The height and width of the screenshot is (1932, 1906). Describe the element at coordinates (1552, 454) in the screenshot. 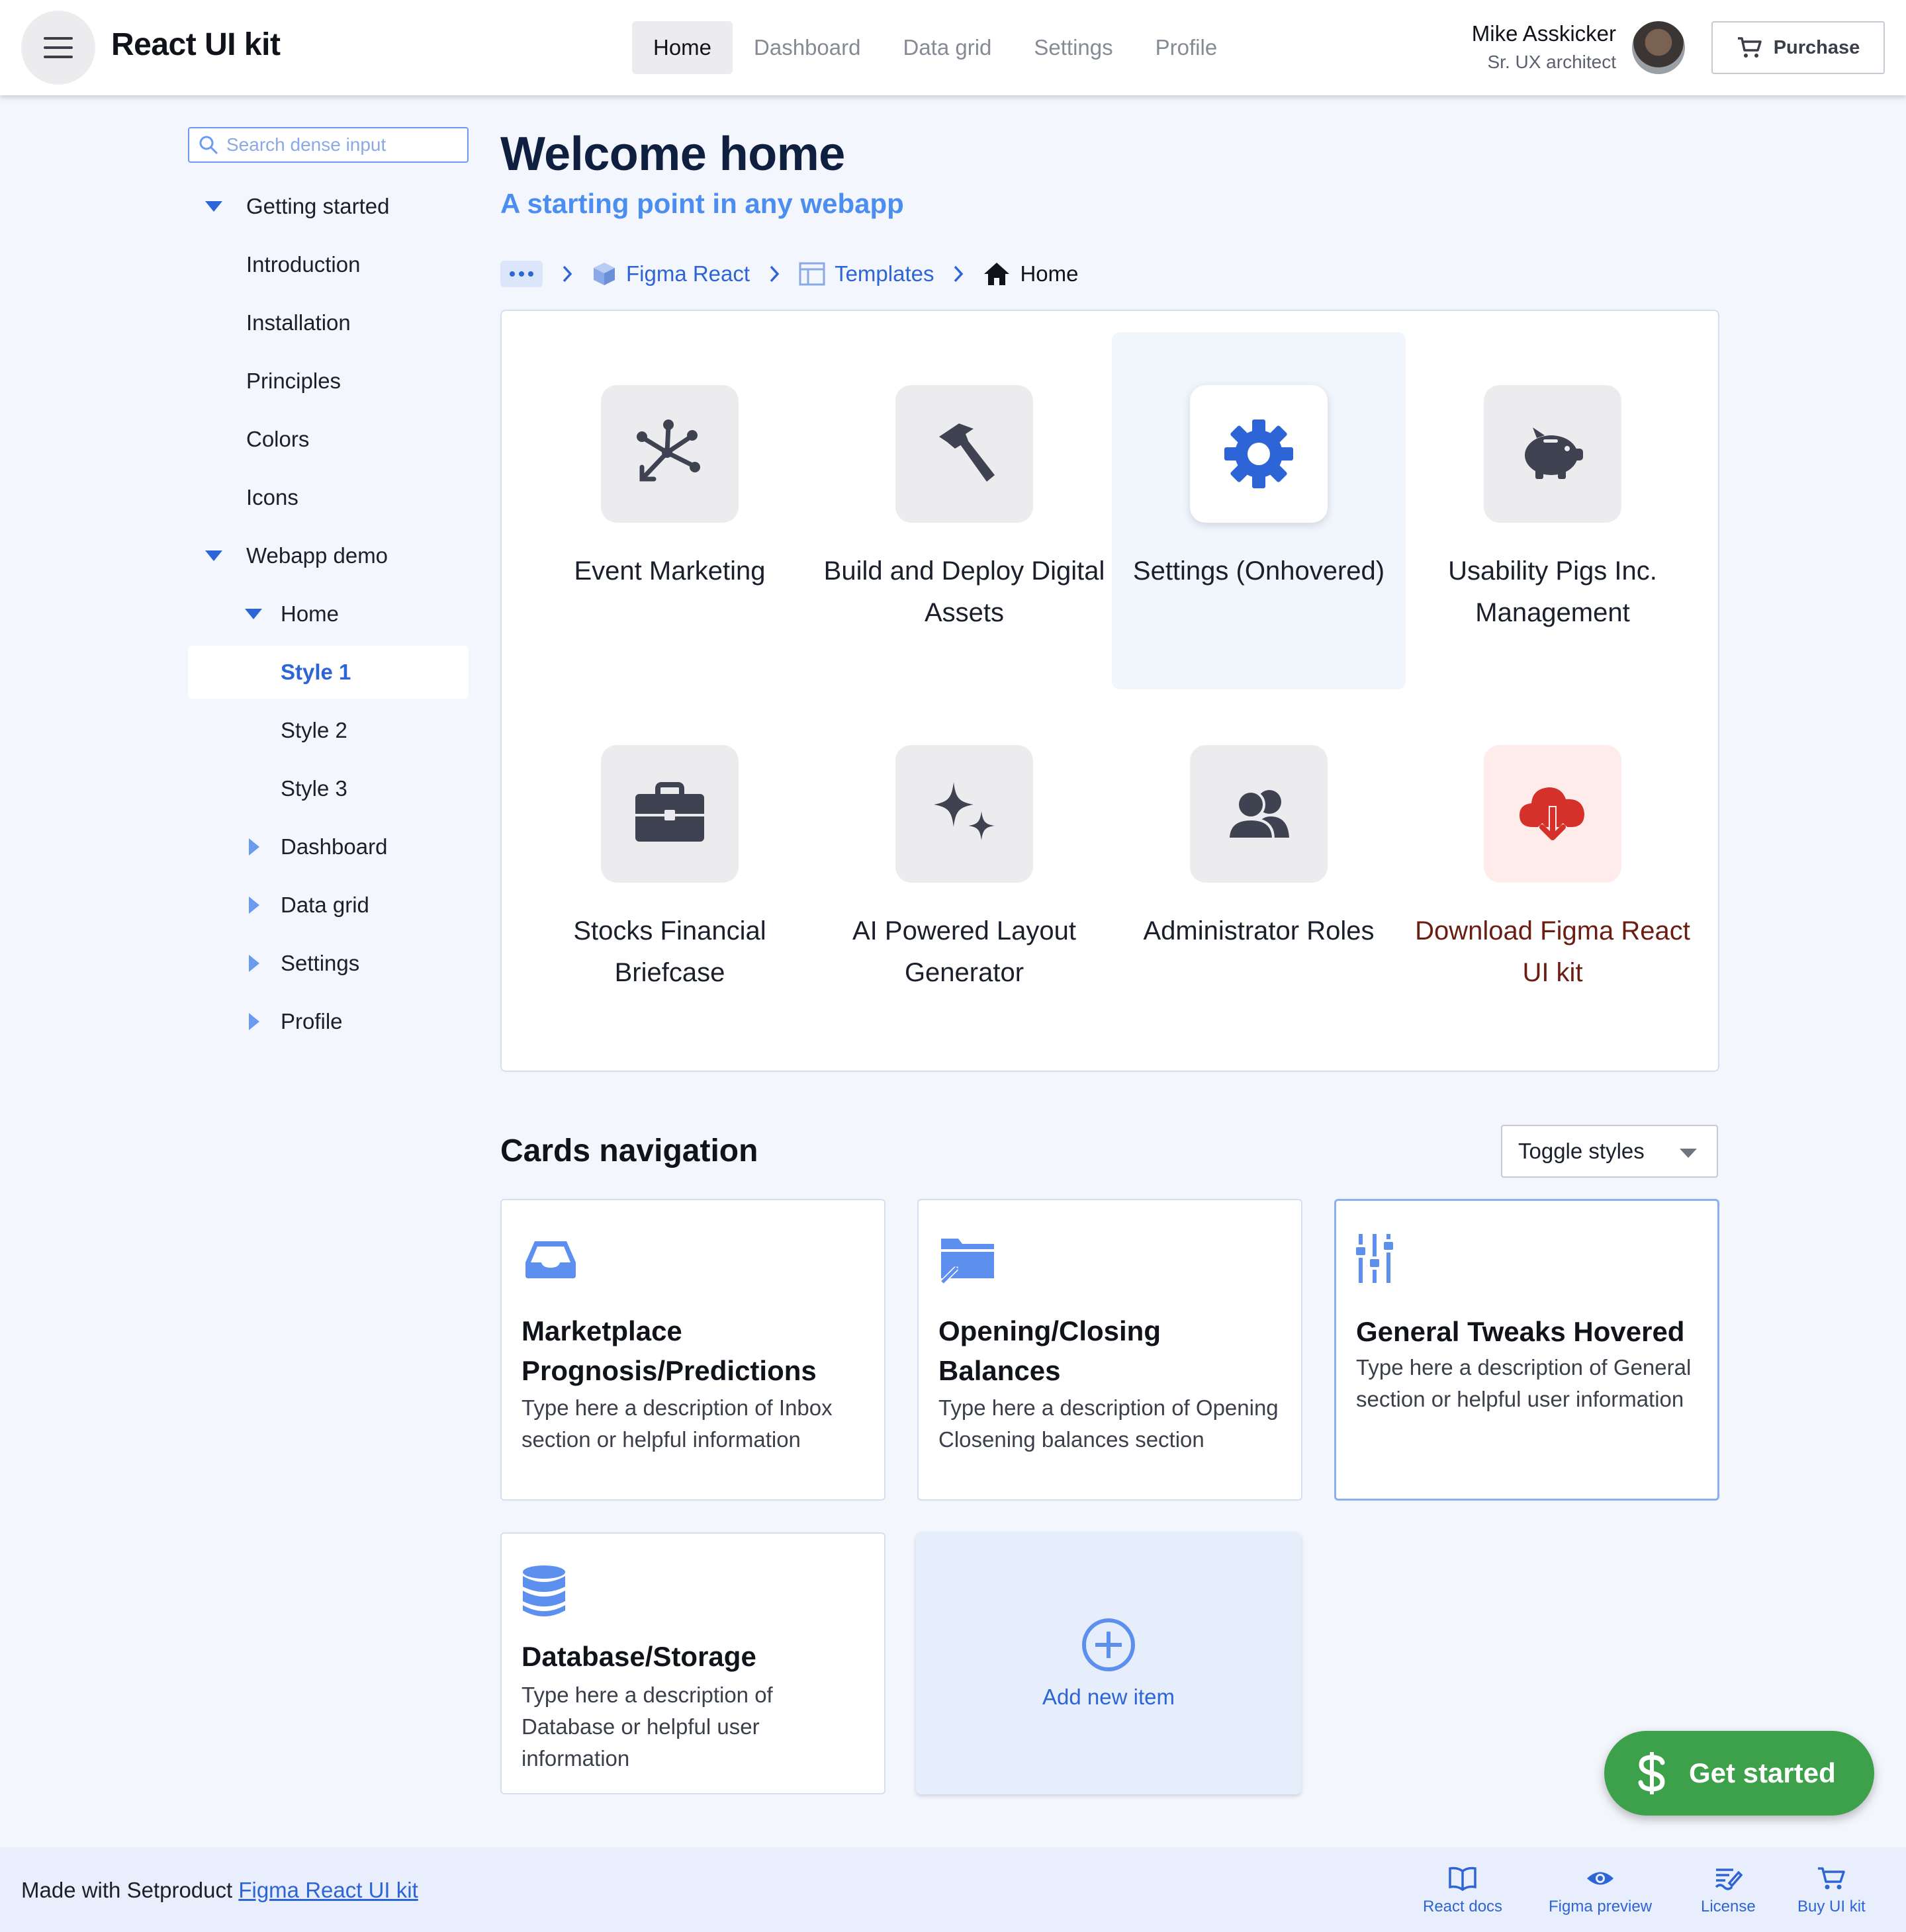

I see `piggy-bank-icon` at that location.